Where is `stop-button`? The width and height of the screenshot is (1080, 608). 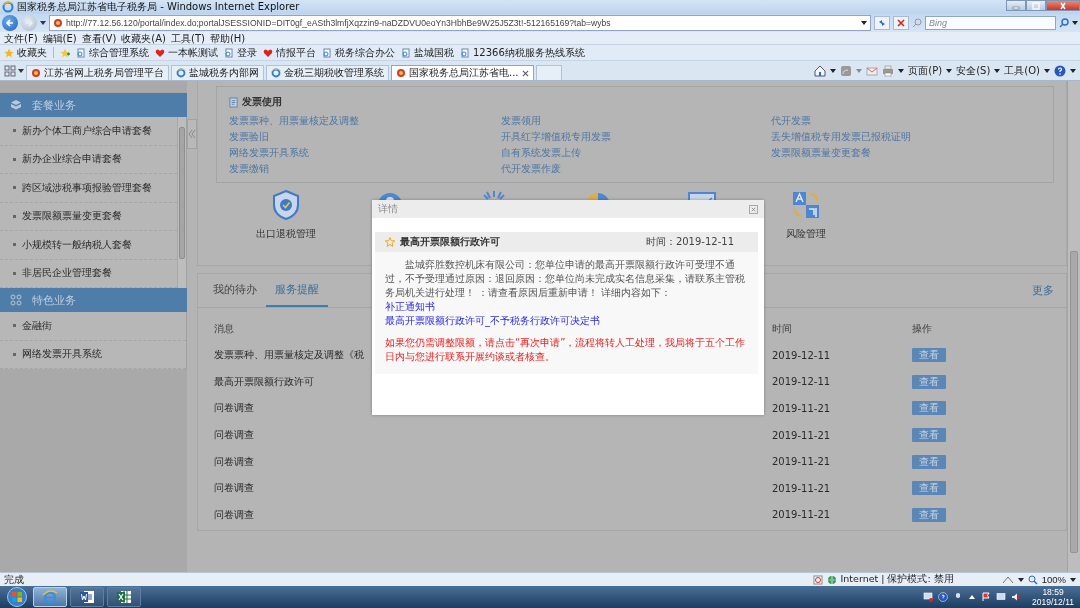 stop-button is located at coordinates (901, 23).